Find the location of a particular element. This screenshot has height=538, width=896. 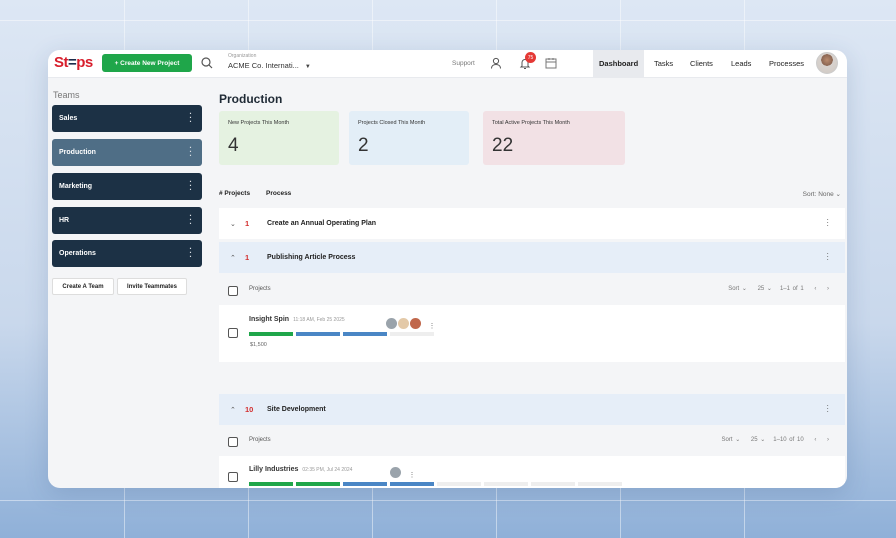

invite-teammates-button: Invite Teammates is located at coordinates (152, 286).